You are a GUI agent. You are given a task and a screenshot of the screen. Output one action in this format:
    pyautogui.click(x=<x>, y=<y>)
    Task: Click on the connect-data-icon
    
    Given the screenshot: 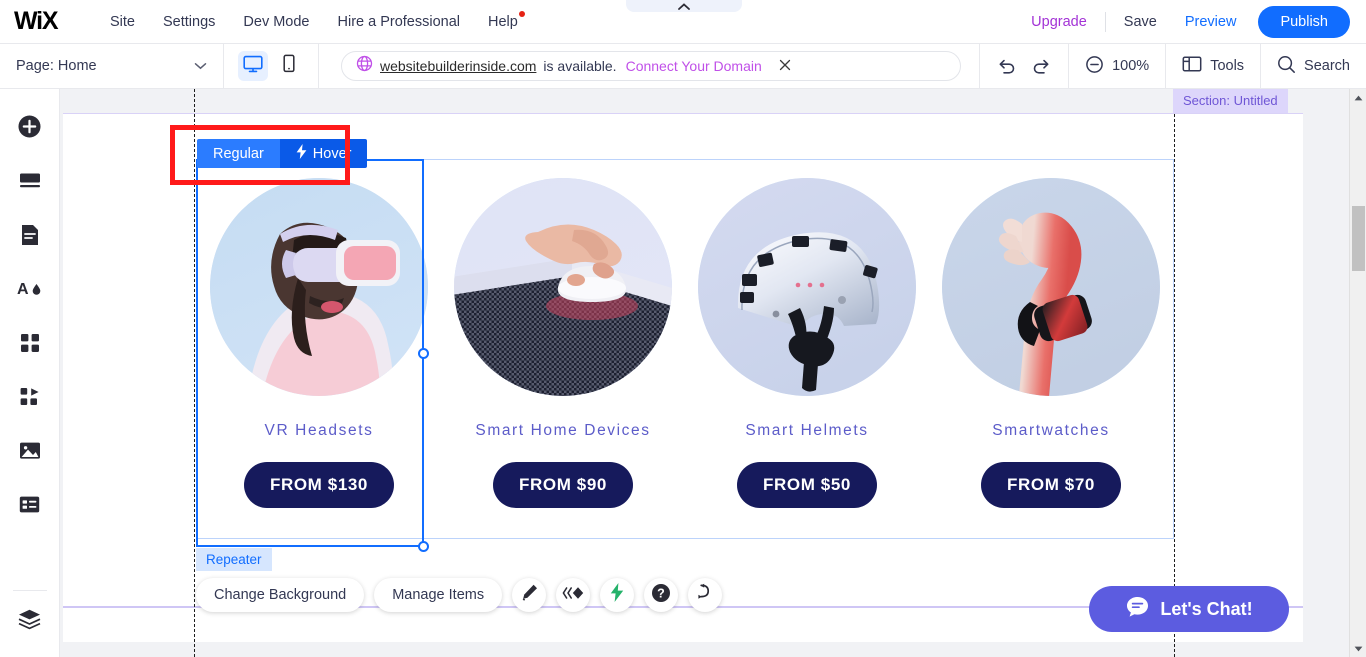 What is the action you would take?
    pyautogui.click(x=705, y=595)
    